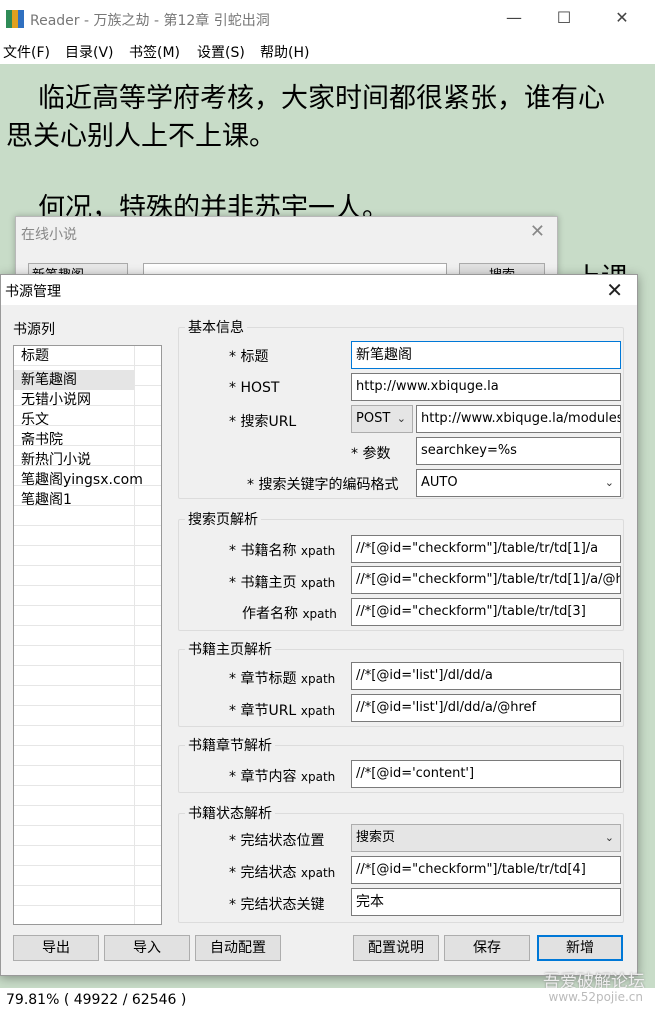 Image resolution: width=655 pixels, height=1015 pixels. What do you see at coordinates (74, 380) in the screenshot?
I see `list-item: 新笔趣阁` at bounding box center [74, 380].